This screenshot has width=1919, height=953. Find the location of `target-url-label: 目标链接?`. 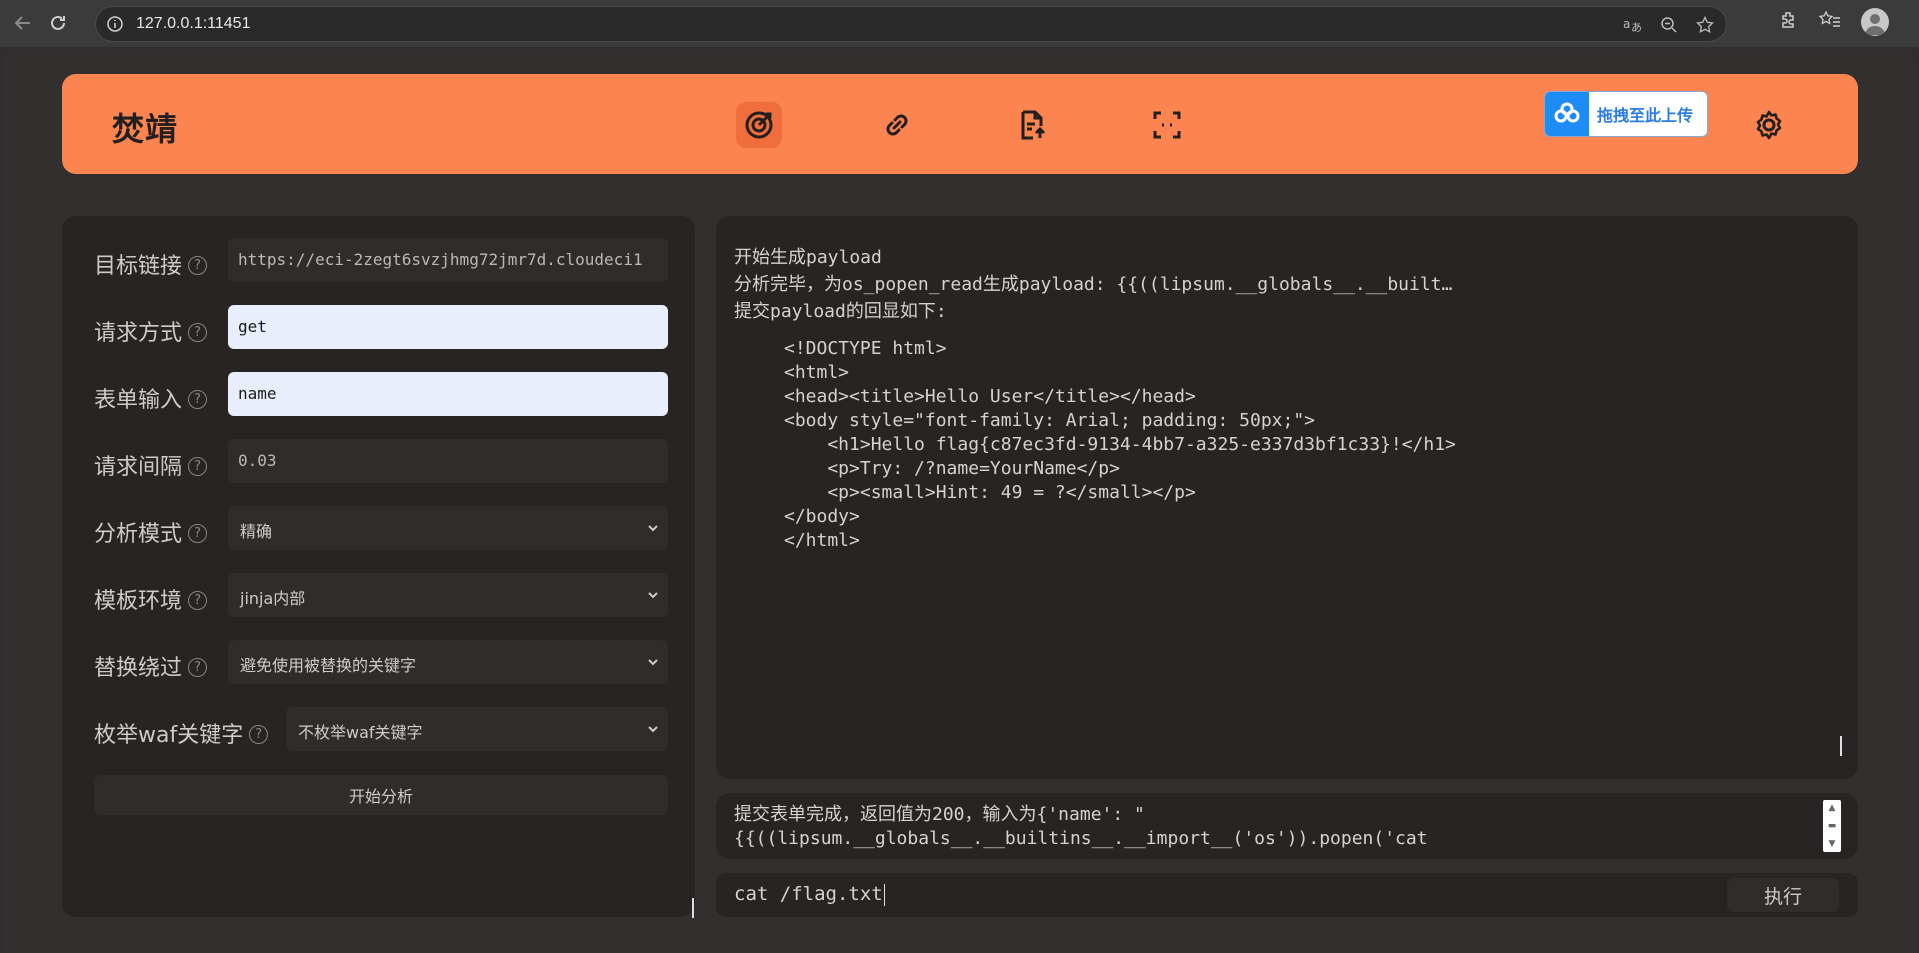

target-url-label: 目标链接? is located at coordinates (151, 264).